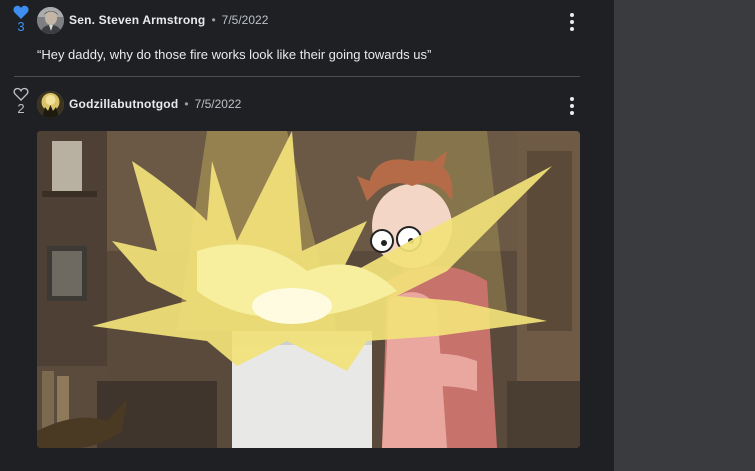 This screenshot has width=755, height=471. What do you see at coordinates (21, 26) in the screenshot?
I see `like-count: 3` at bounding box center [21, 26].